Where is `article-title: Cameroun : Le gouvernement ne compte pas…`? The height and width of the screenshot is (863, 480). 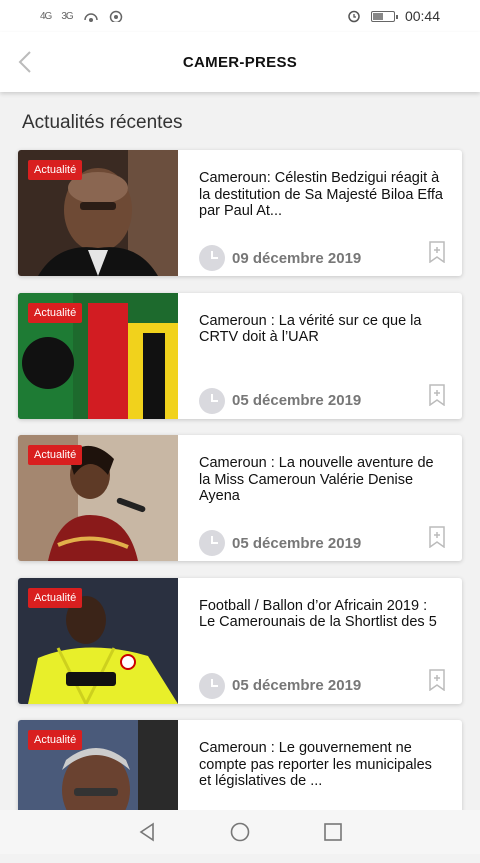 article-title: Cameroun : Le gouvernement ne compte pas… is located at coordinates (321, 765).